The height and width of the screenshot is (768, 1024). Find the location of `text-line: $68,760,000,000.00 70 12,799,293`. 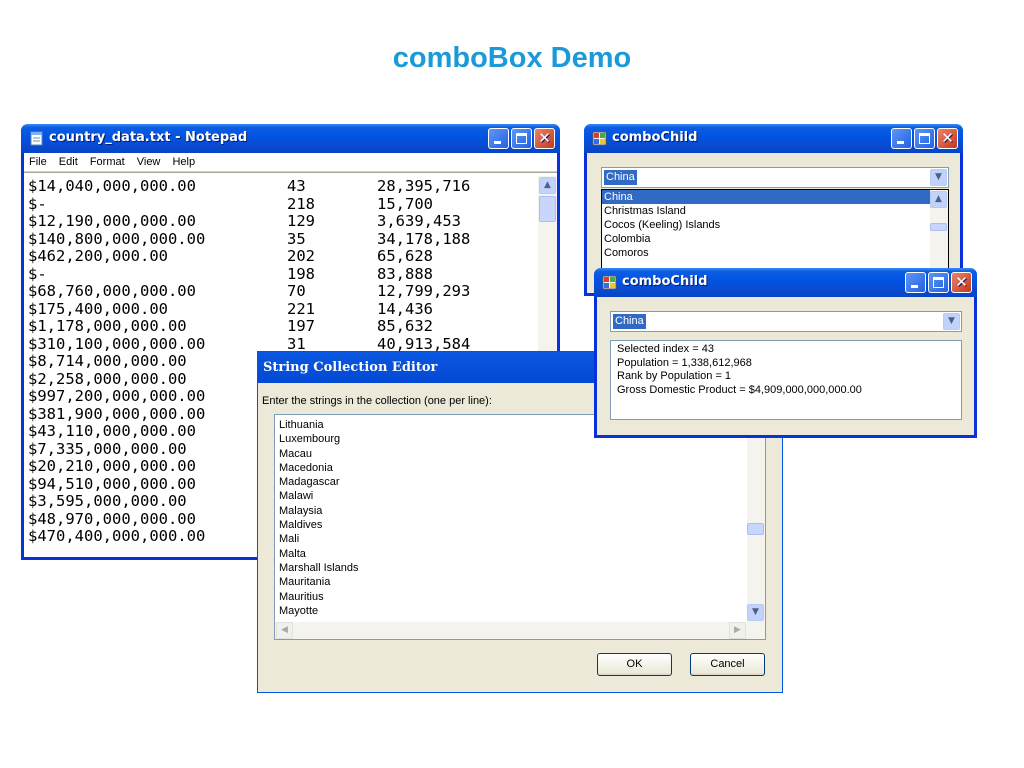

text-line: $68,760,000,000.00 70 12,799,293 is located at coordinates (249, 291).